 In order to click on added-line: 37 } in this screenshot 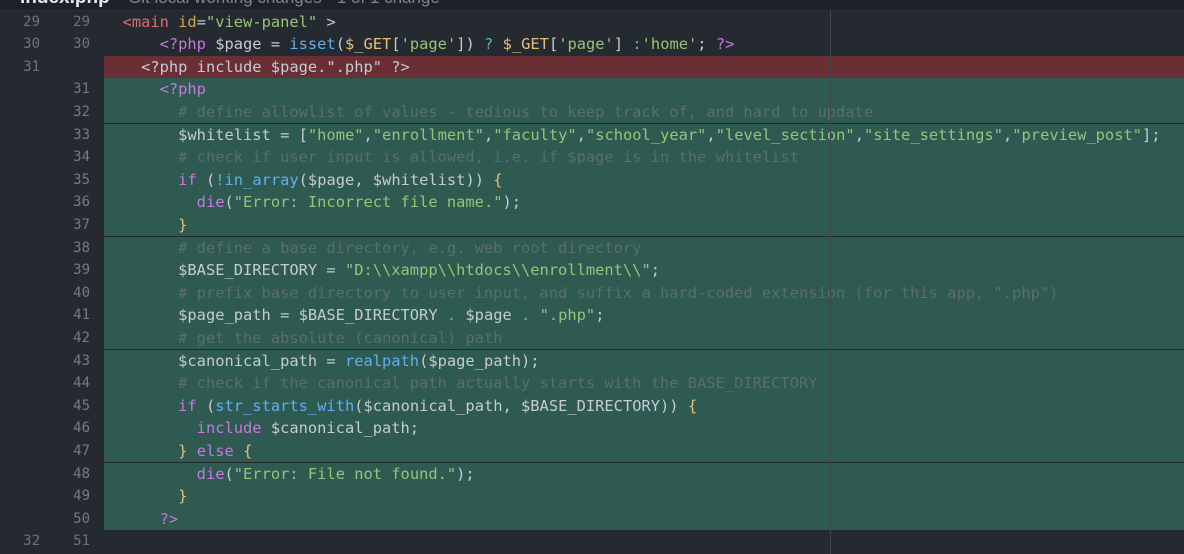, I will do `click(592, 225)`.